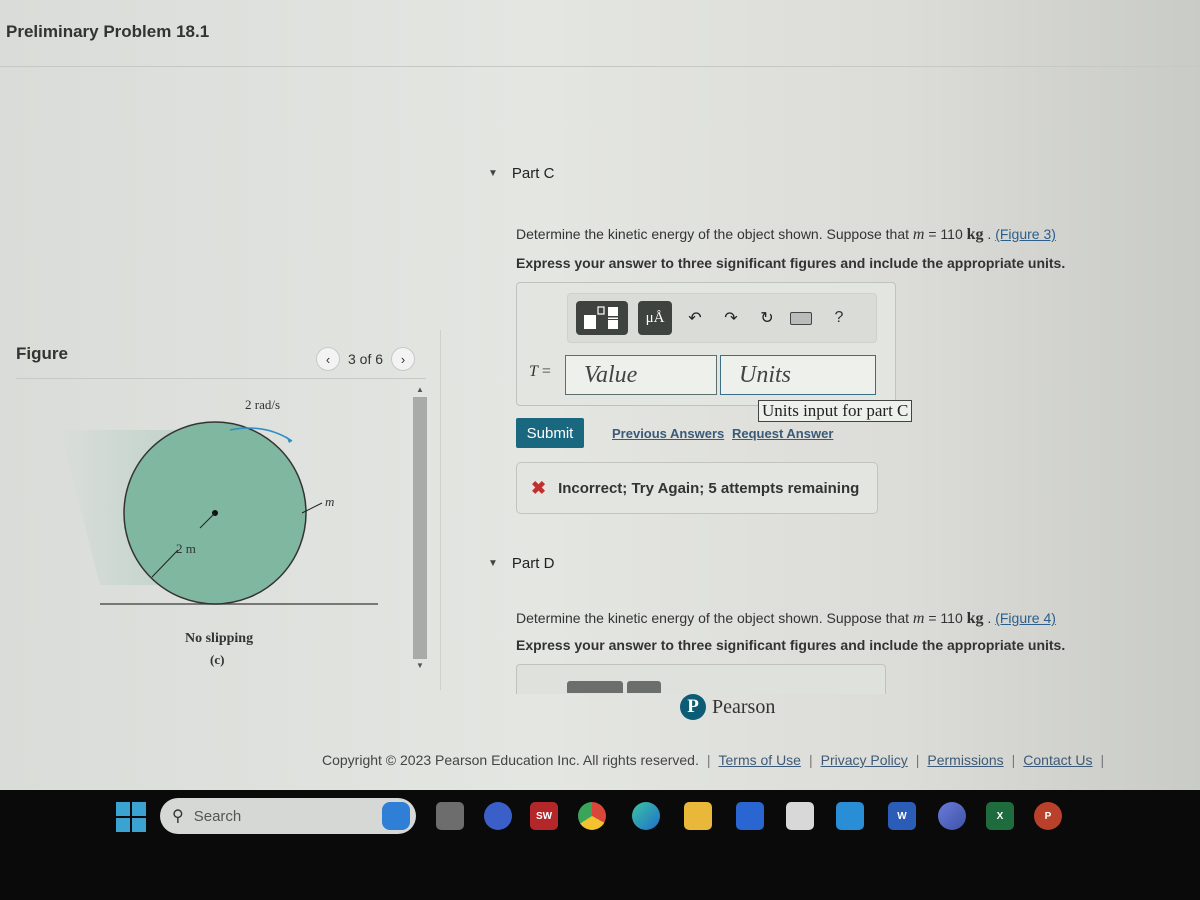 The height and width of the screenshot is (900, 1200). What do you see at coordinates (533, 563) in the screenshot?
I see `part-d-title: Part D` at bounding box center [533, 563].